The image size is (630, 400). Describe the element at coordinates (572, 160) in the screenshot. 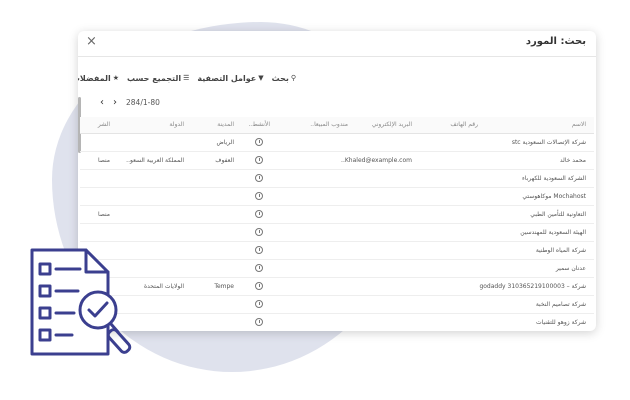

I see `cell-name: محمد خالد` at that location.